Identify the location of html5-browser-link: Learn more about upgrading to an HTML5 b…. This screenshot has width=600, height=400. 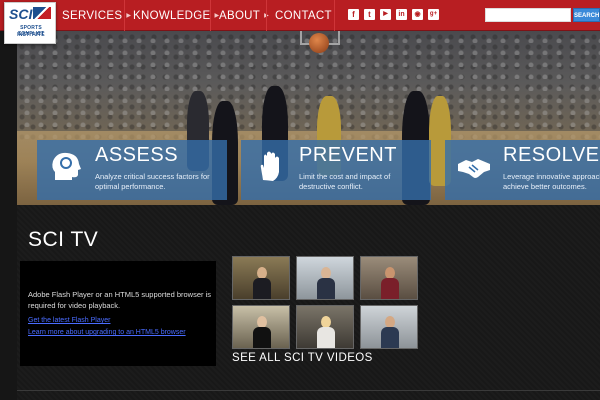
(107, 332).